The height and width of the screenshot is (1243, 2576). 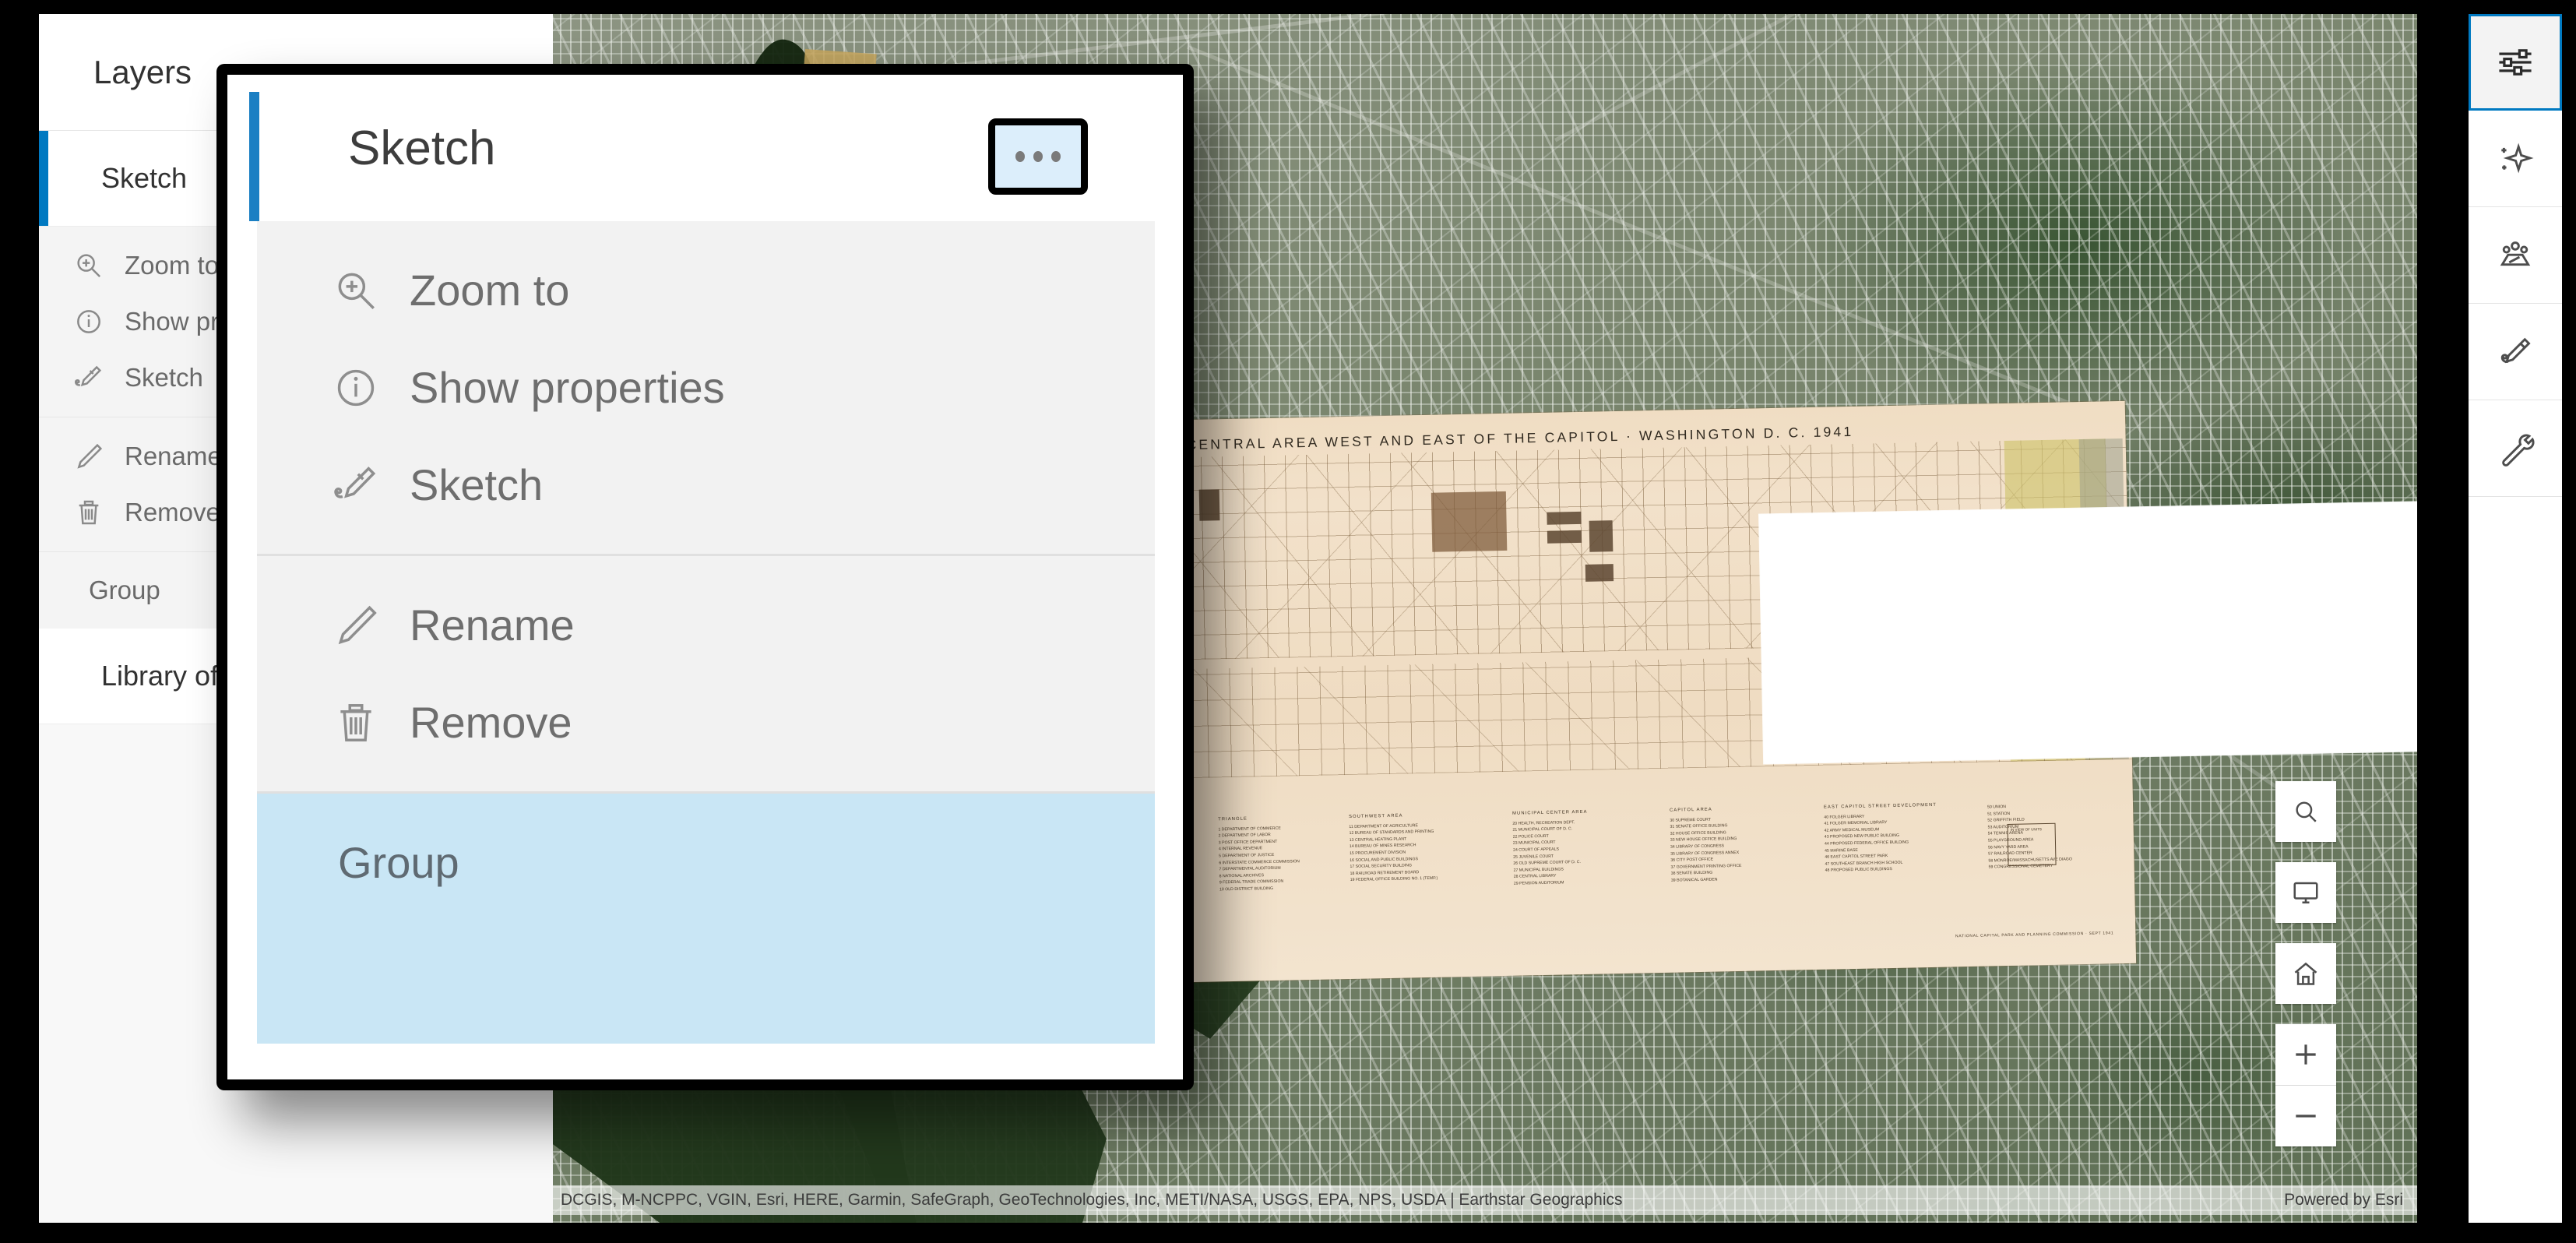 I want to click on toolbar-button-sketch, so click(x=2515, y=352).